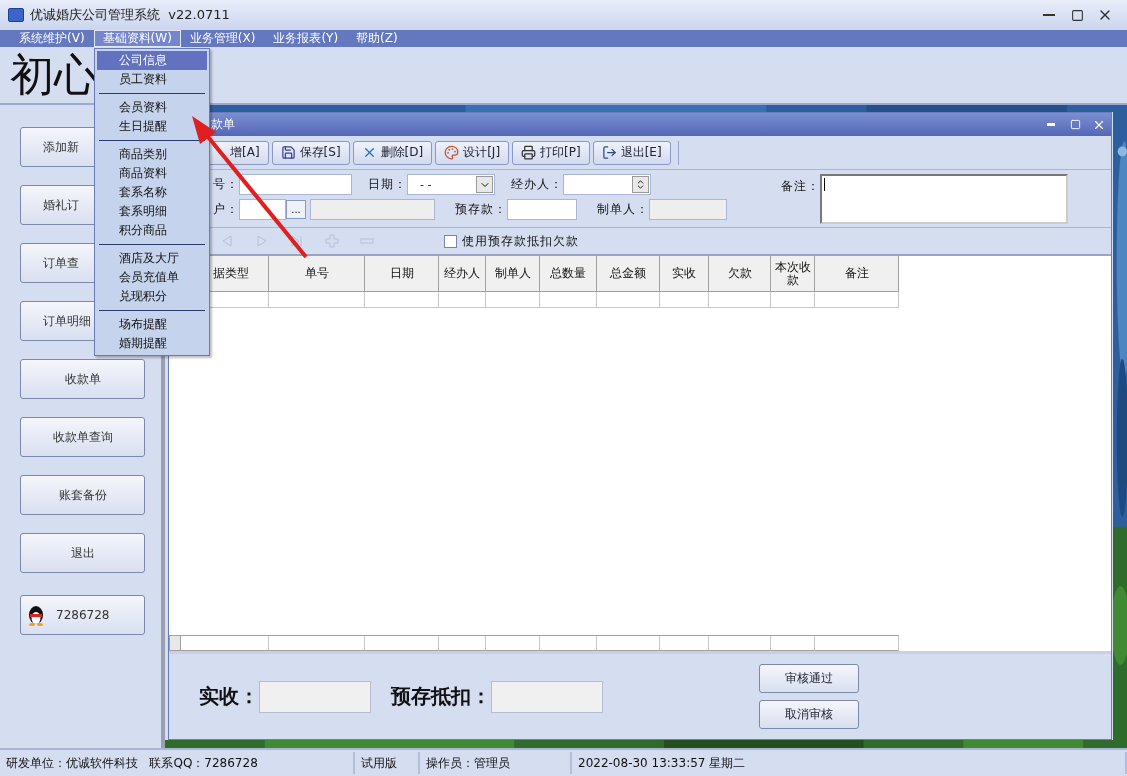  I want to click on menu-entry: 商品资料, so click(134, 173).